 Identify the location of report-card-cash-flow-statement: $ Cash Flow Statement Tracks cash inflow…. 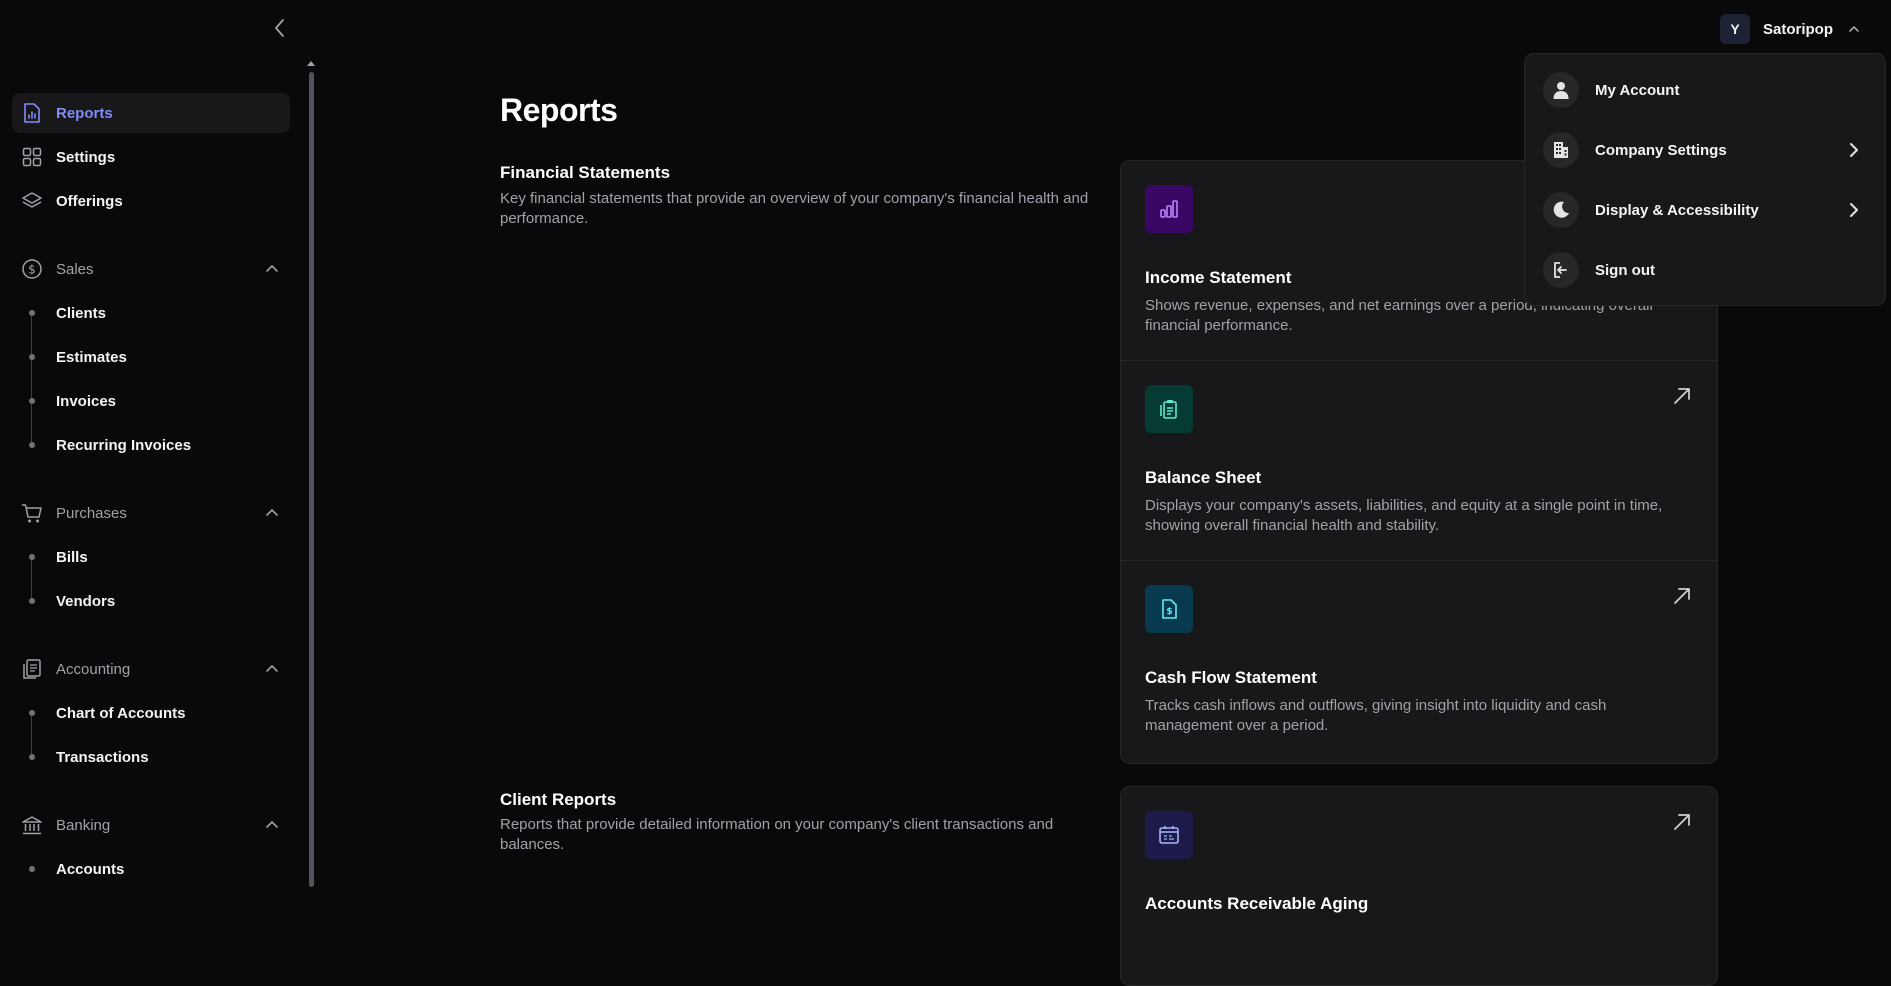
(1419, 661).